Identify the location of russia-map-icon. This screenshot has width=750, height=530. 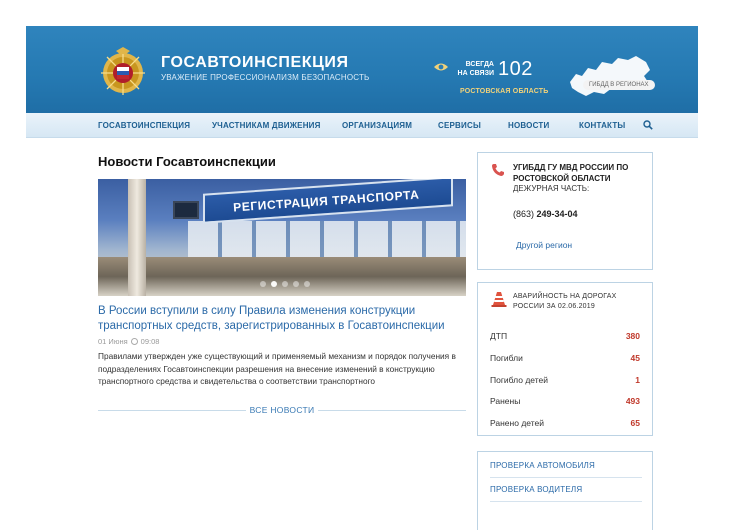
(609, 77).